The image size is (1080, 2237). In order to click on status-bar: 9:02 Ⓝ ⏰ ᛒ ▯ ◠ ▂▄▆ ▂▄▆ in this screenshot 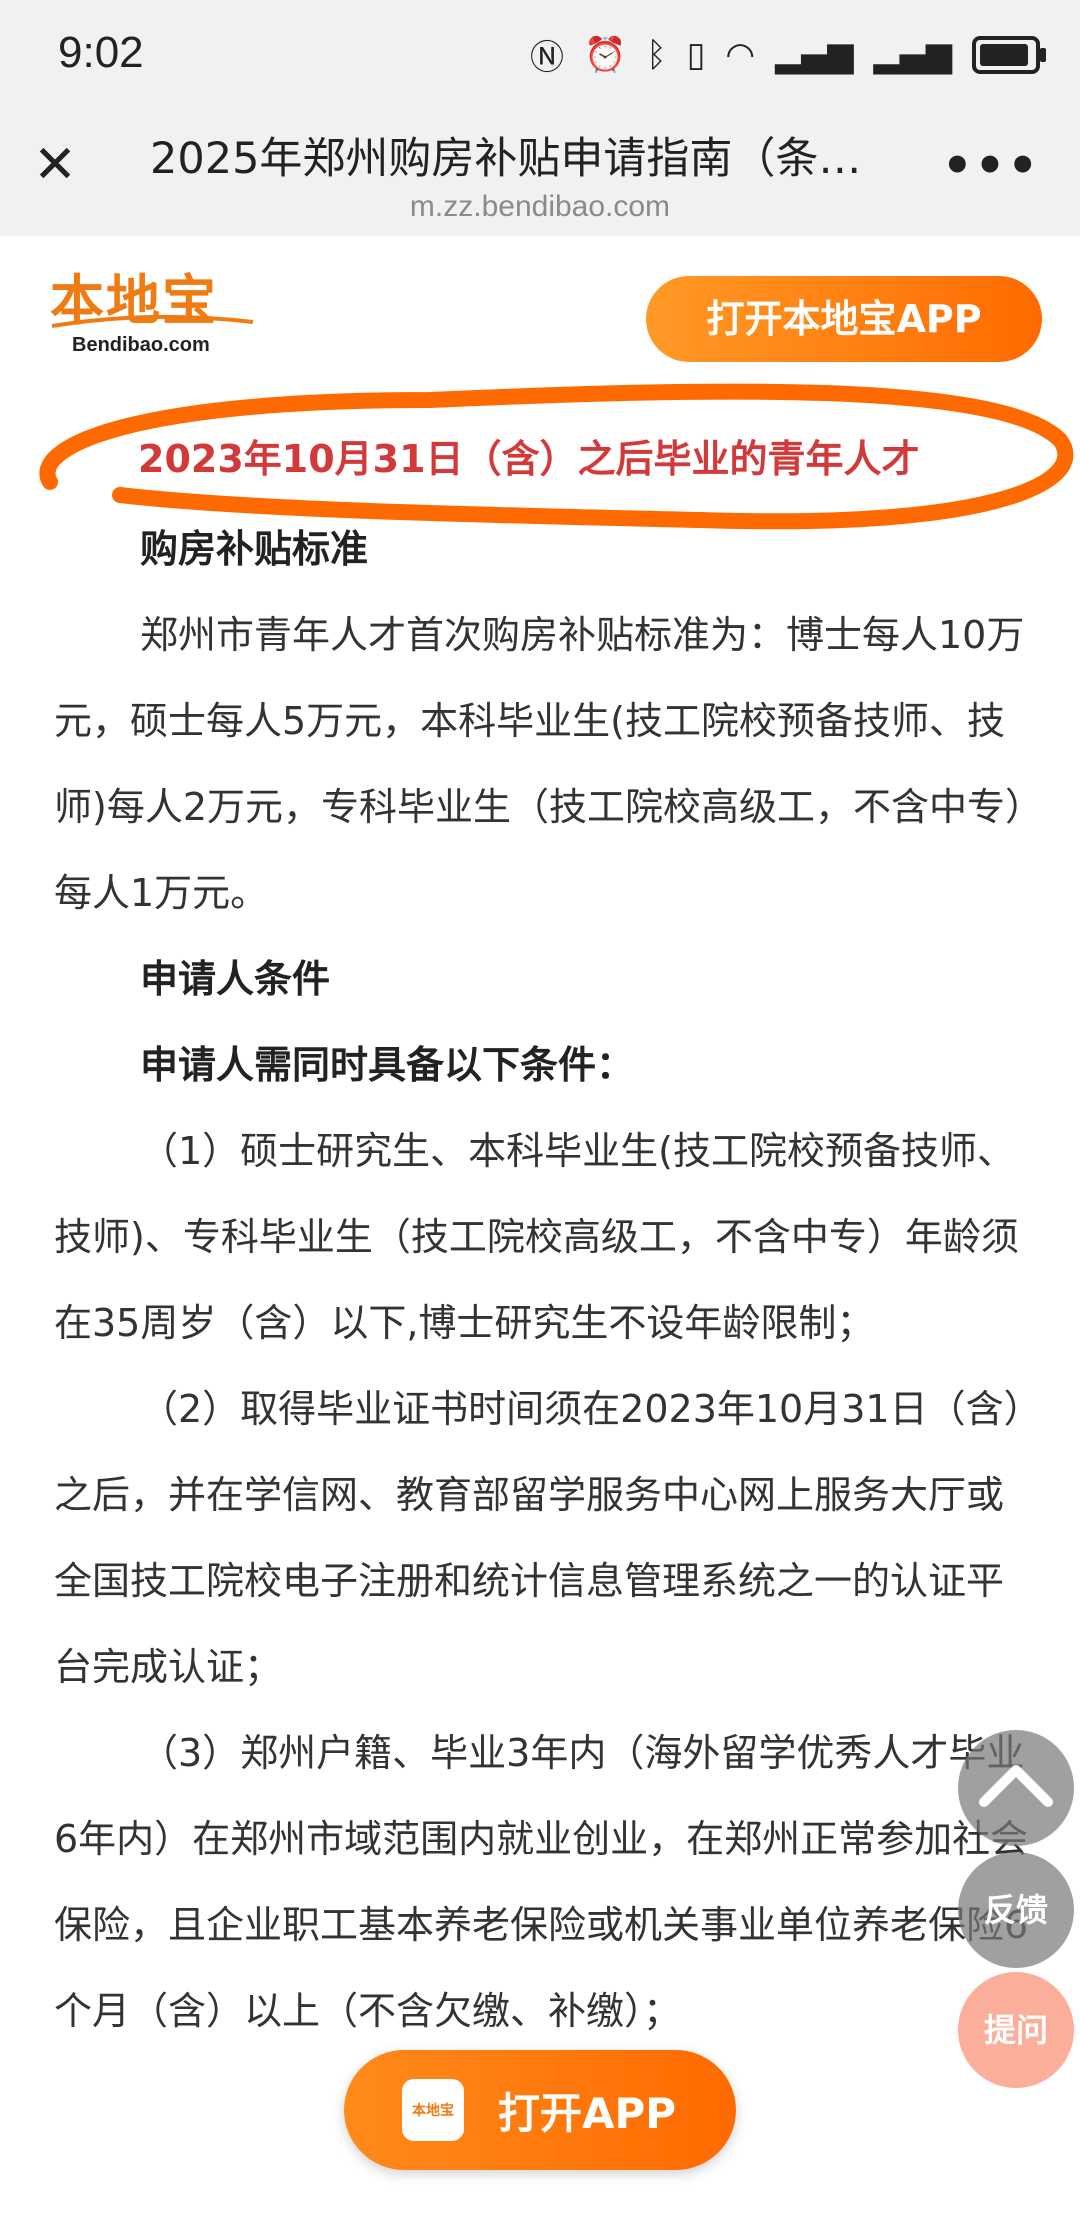, I will do `click(540, 55)`.